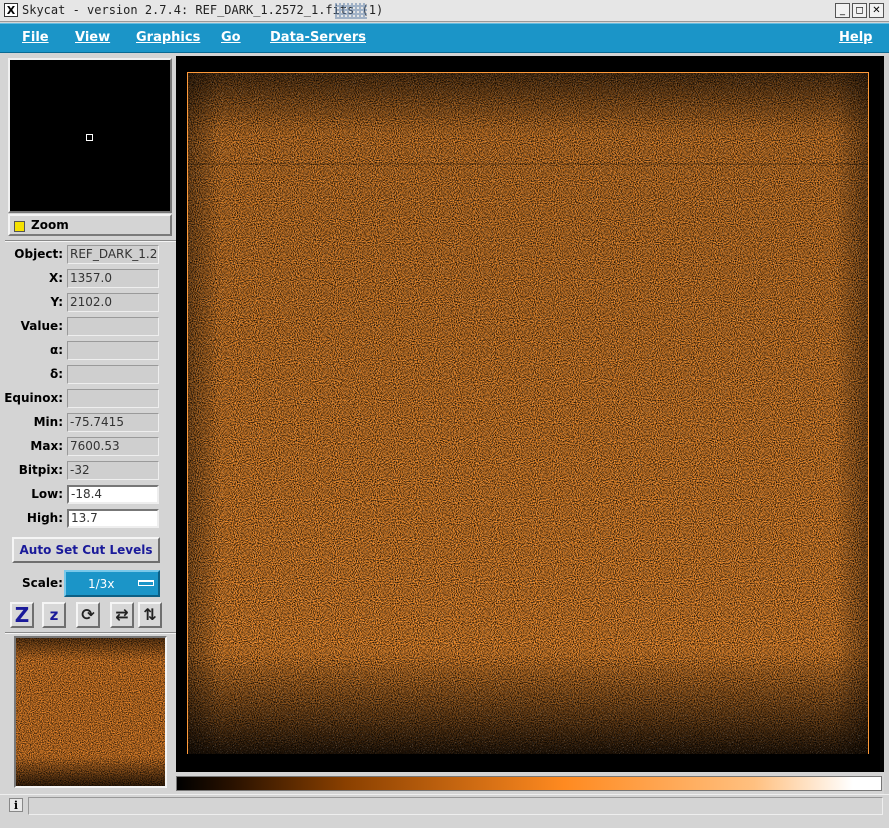 The image size is (889, 828). What do you see at coordinates (529, 783) in the screenshot?
I see `colorbar` at bounding box center [529, 783].